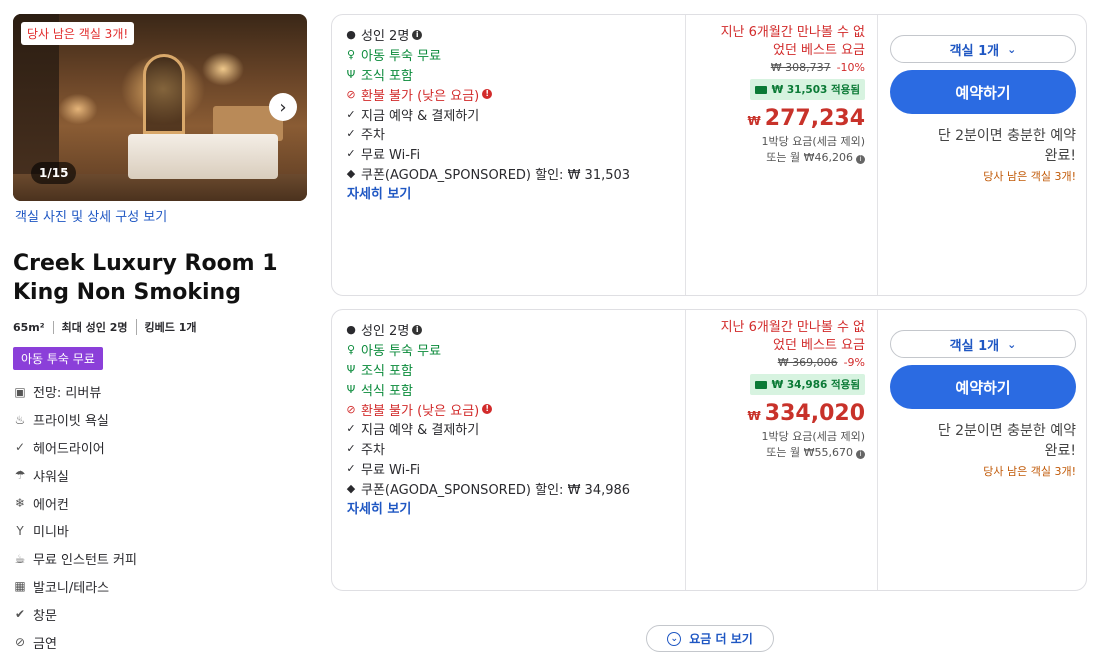 This screenshot has height=667, width=1100. I want to click on amenity-item: ✓ 헤어드라이어, so click(163, 448).